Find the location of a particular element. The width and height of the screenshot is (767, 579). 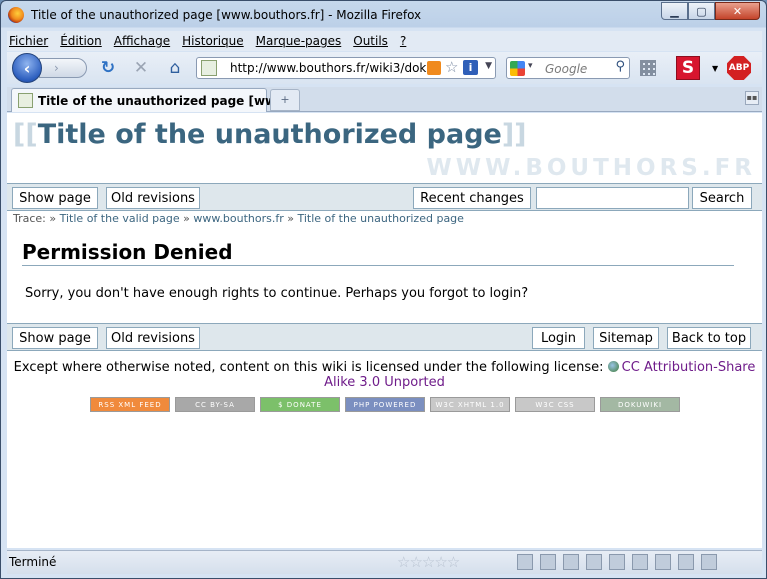

title-close-bracket: ]] is located at coordinates (514, 134).